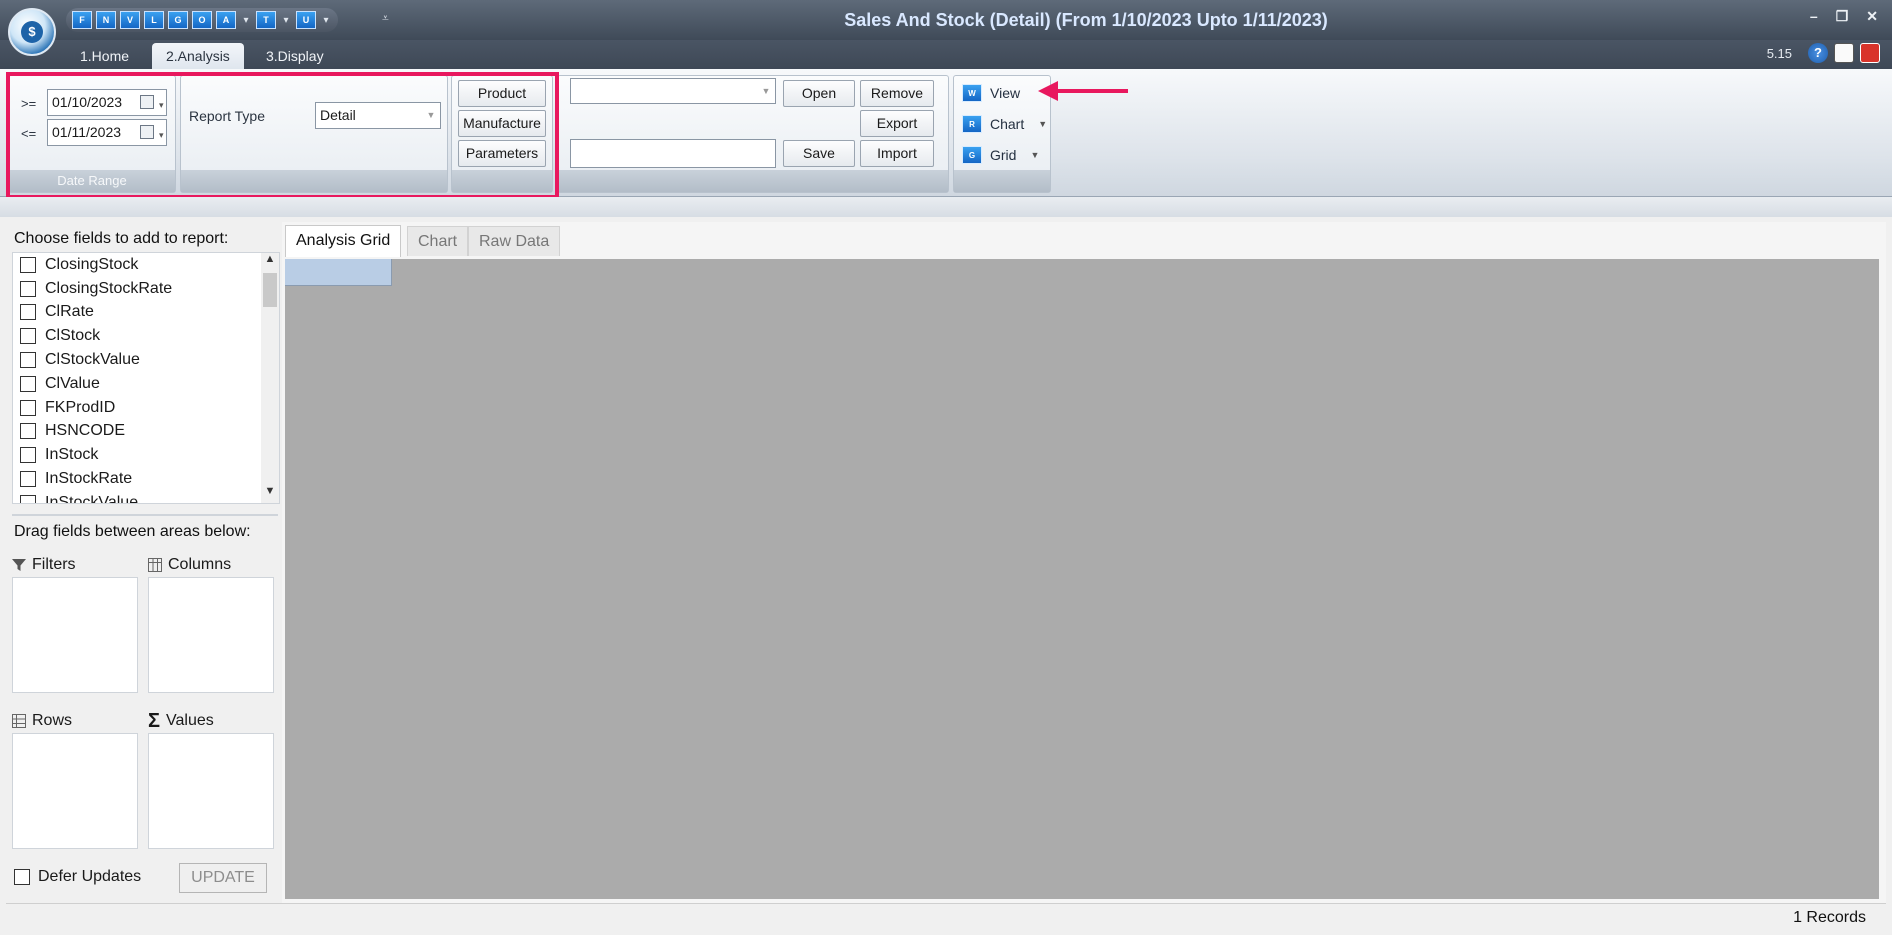  I want to click on list-item: ClValue, so click(146, 384).